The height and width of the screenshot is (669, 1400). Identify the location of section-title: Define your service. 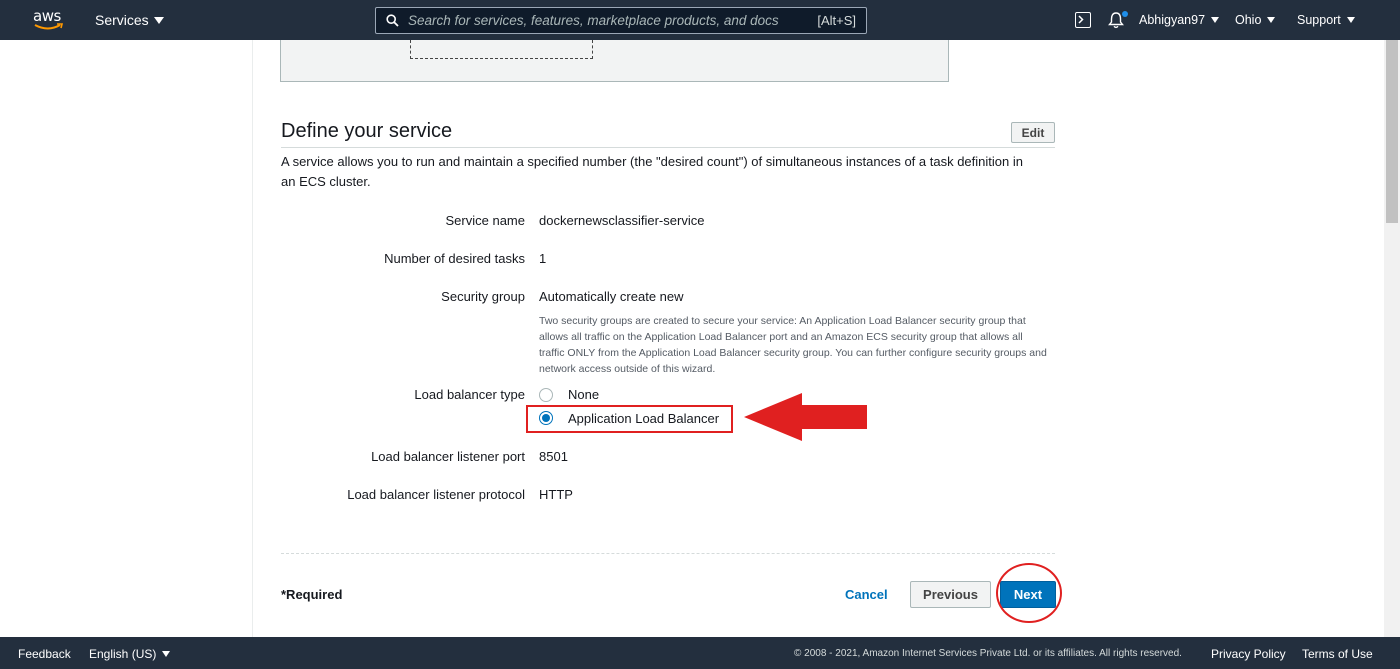
(367, 131).